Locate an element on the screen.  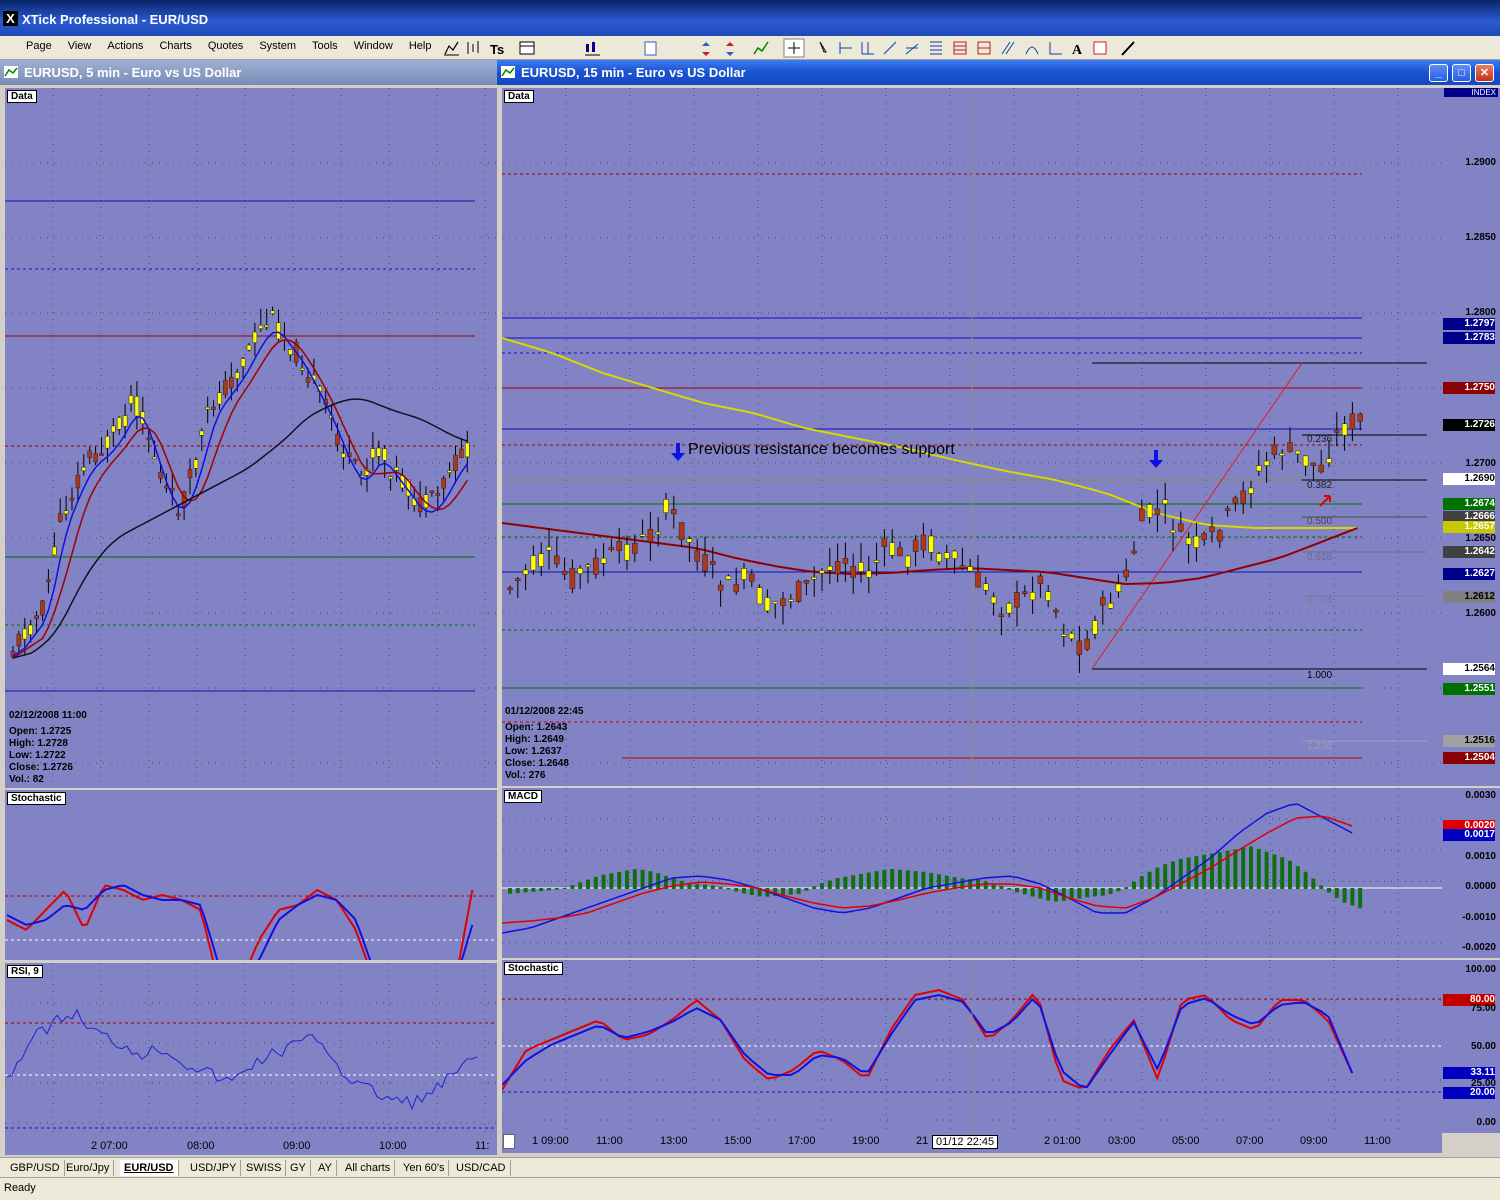
pen-icon is located at coordinates (1128, 48).